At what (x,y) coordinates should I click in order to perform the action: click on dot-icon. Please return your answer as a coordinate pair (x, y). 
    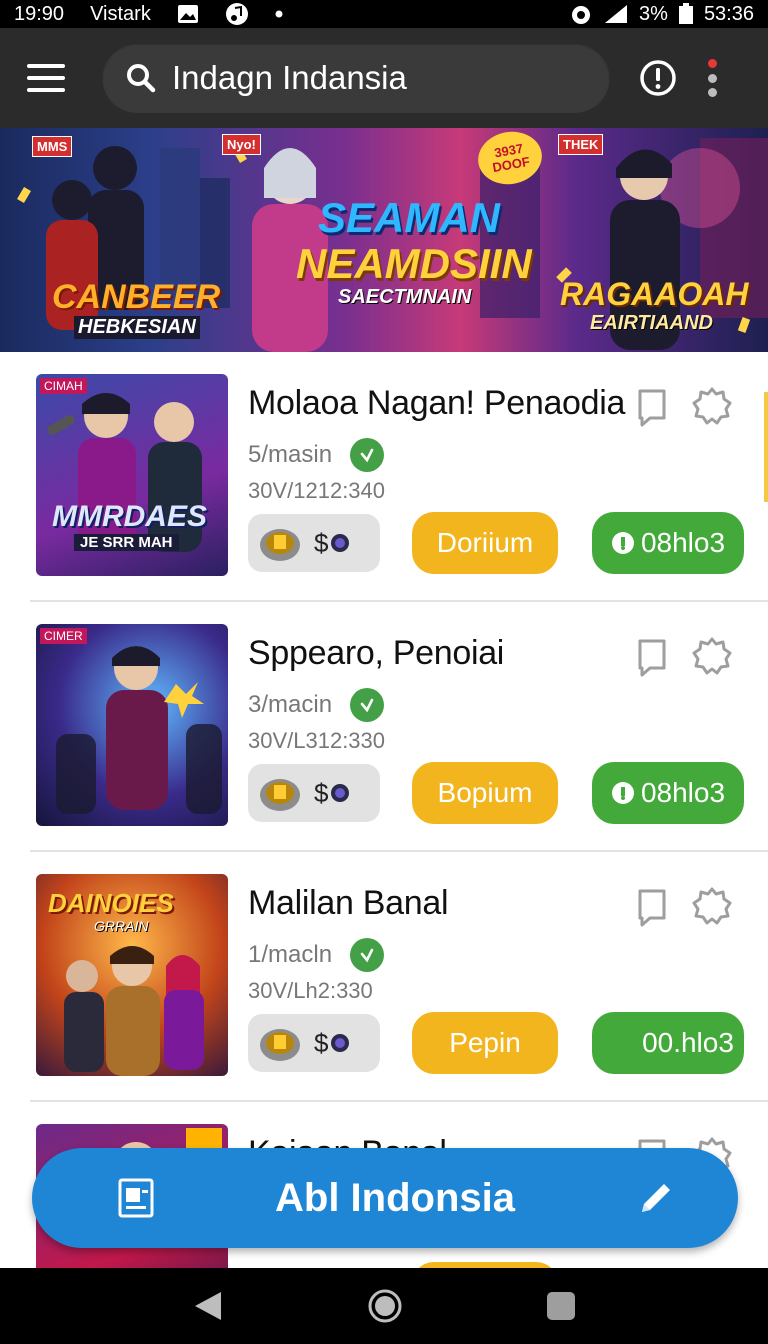
    Looking at the image, I should click on (279, 14).